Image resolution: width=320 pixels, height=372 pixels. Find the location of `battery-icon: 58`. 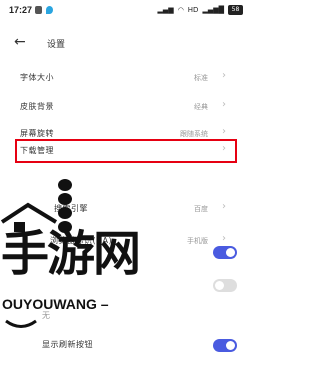

battery-icon: 58 is located at coordinates (235, 10).